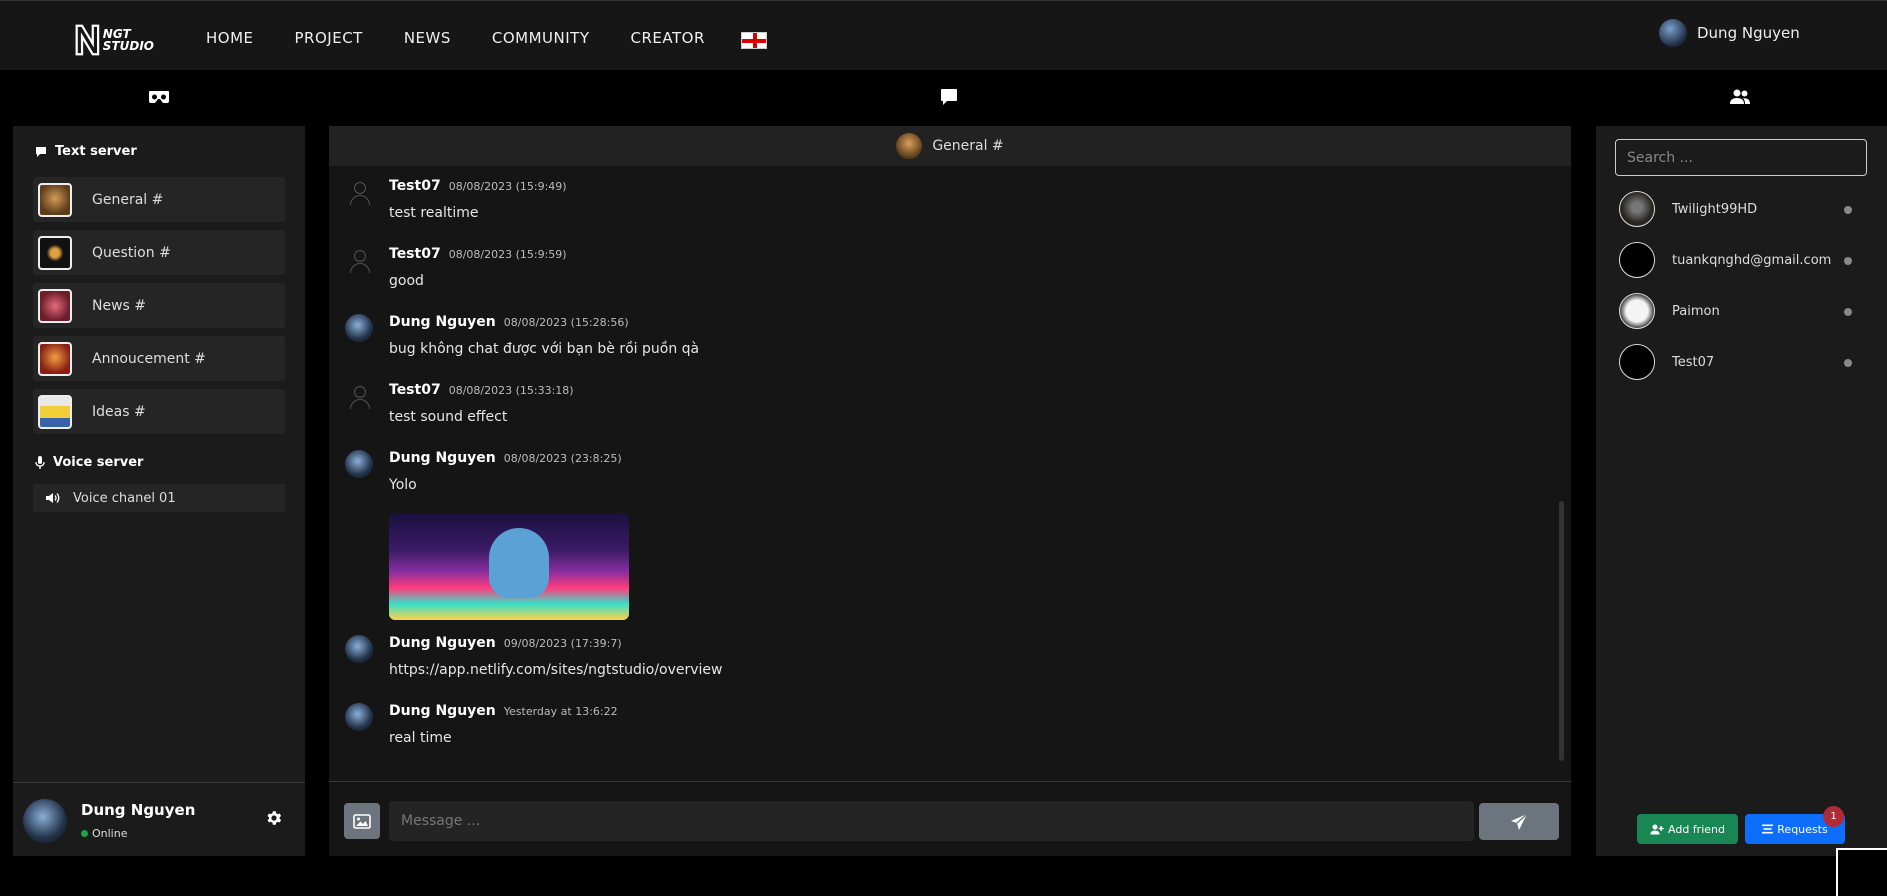  Describe the element at coordinates (448, 417) in the screenshot. I see `message-text: test sound effect` at that location.